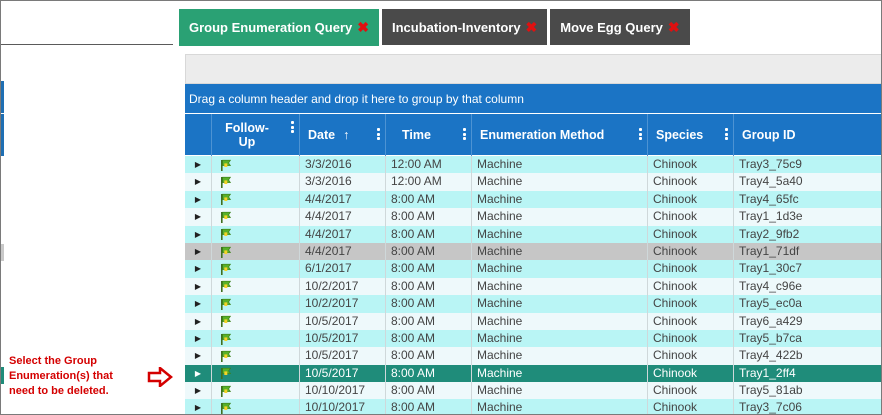 The width and height of the screenshot is (882, 415). Describe the element at coordinates (342, 269) in the screenshot. I see `date-cell: 6/1/2017` at that location.